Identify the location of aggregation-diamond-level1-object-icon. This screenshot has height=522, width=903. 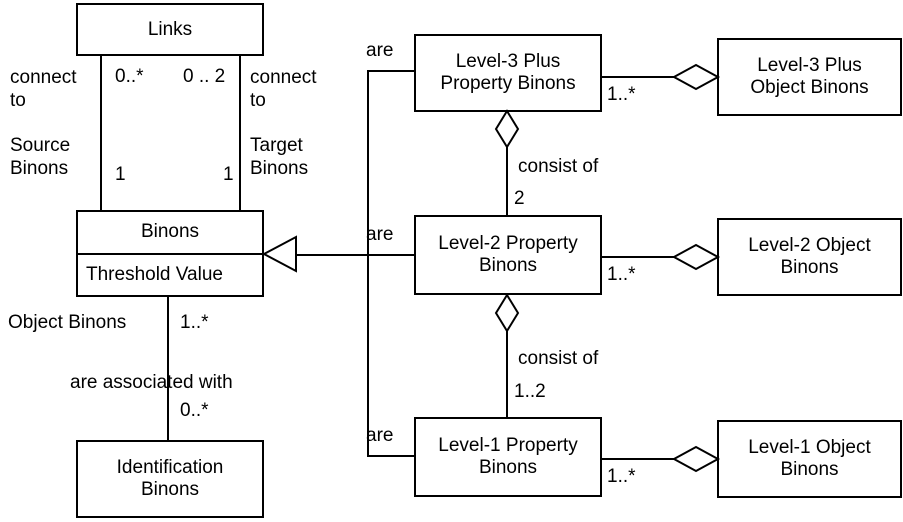
(696, 459).